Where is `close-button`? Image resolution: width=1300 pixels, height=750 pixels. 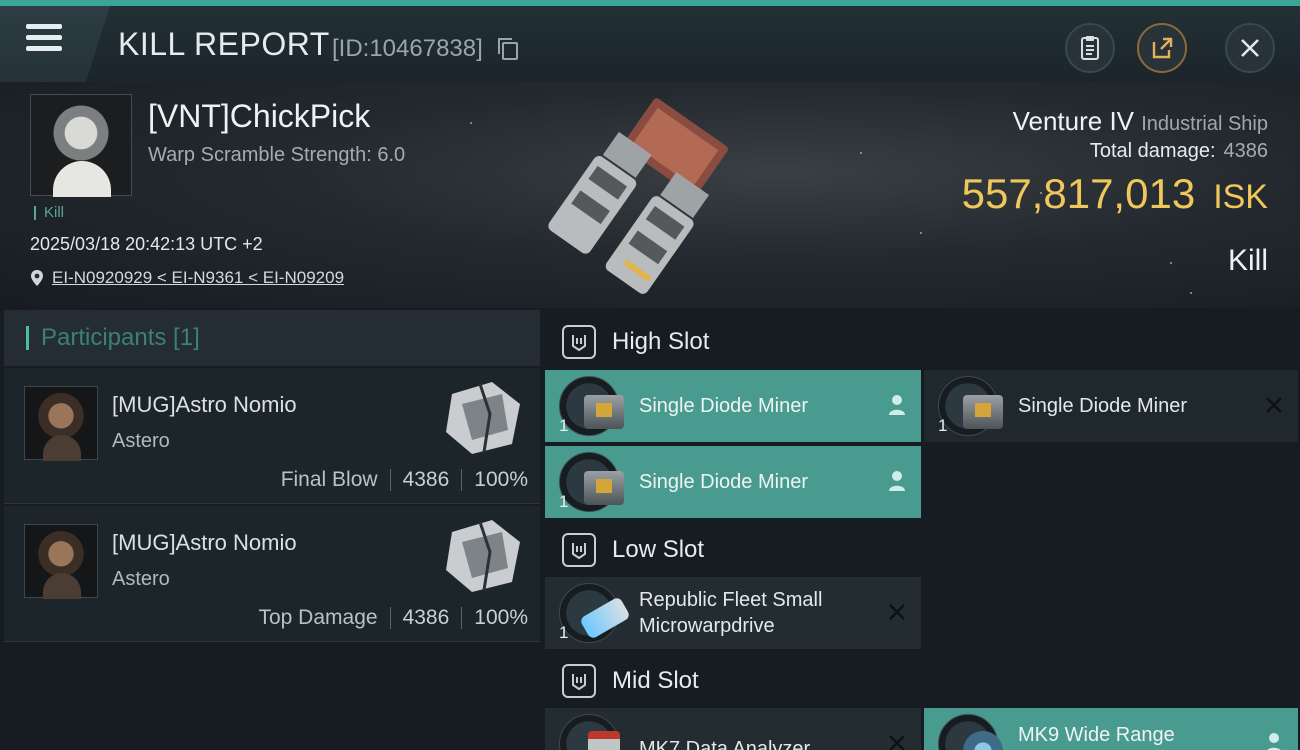 close-button is located at coordinates (1250, 48).